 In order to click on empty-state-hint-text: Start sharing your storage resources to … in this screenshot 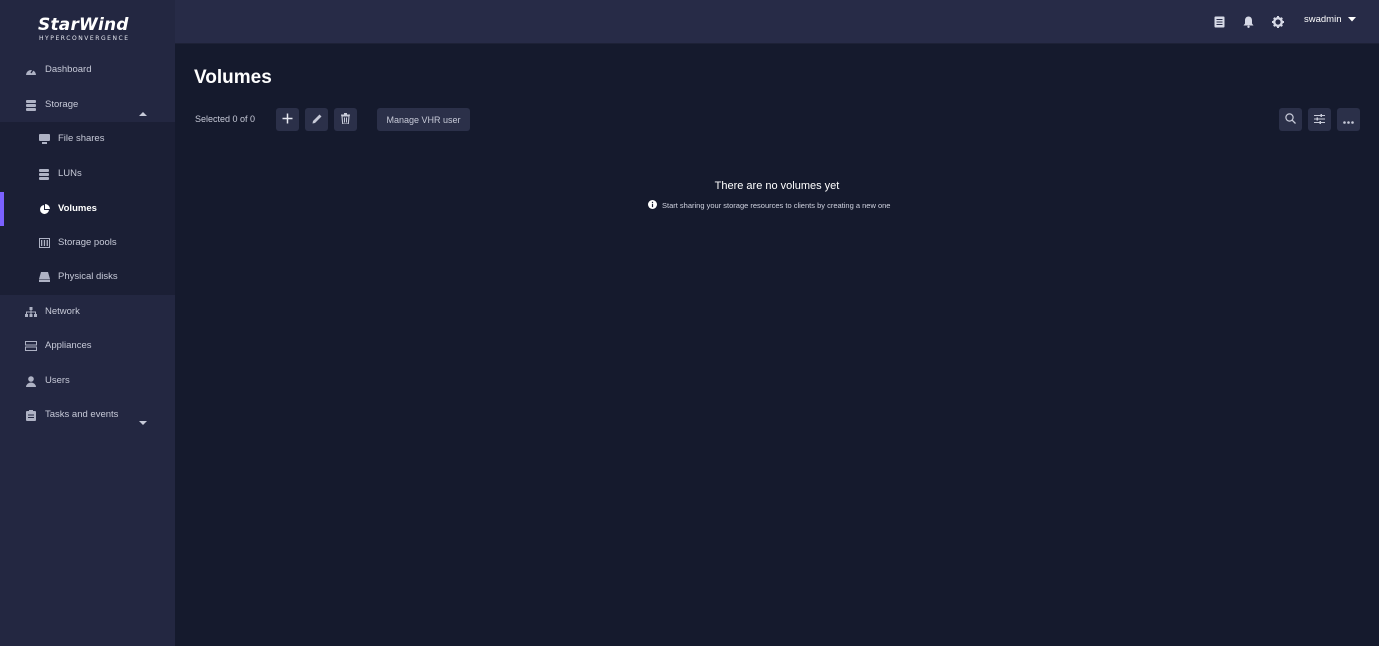, I will do `click(776, 205)`.